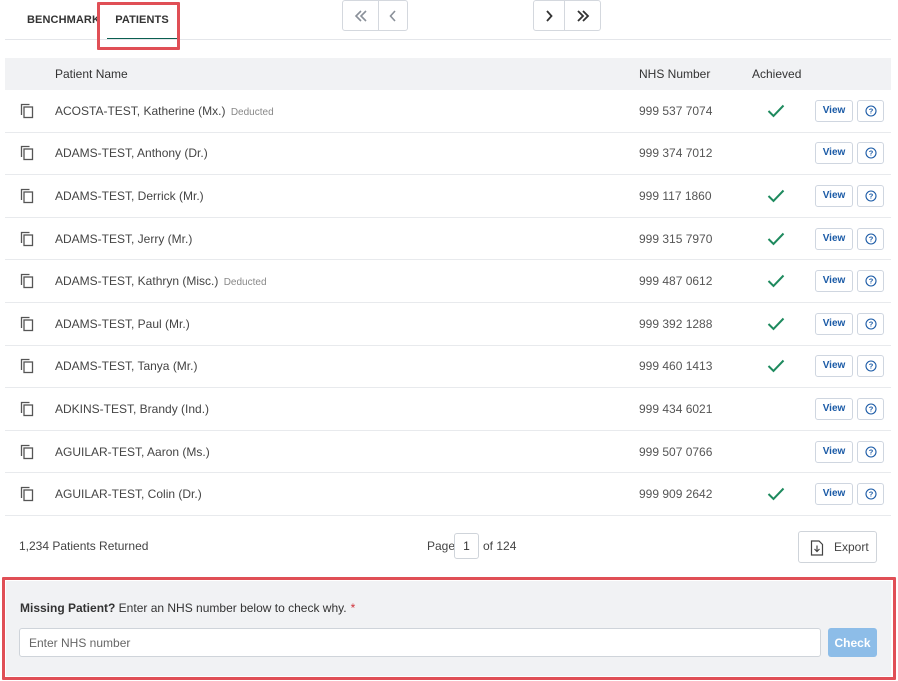 This screenshot has height=681, width=898. I want to click on missing-patient-instruction: Enter an NHS number below to check why., so click(231, 608).